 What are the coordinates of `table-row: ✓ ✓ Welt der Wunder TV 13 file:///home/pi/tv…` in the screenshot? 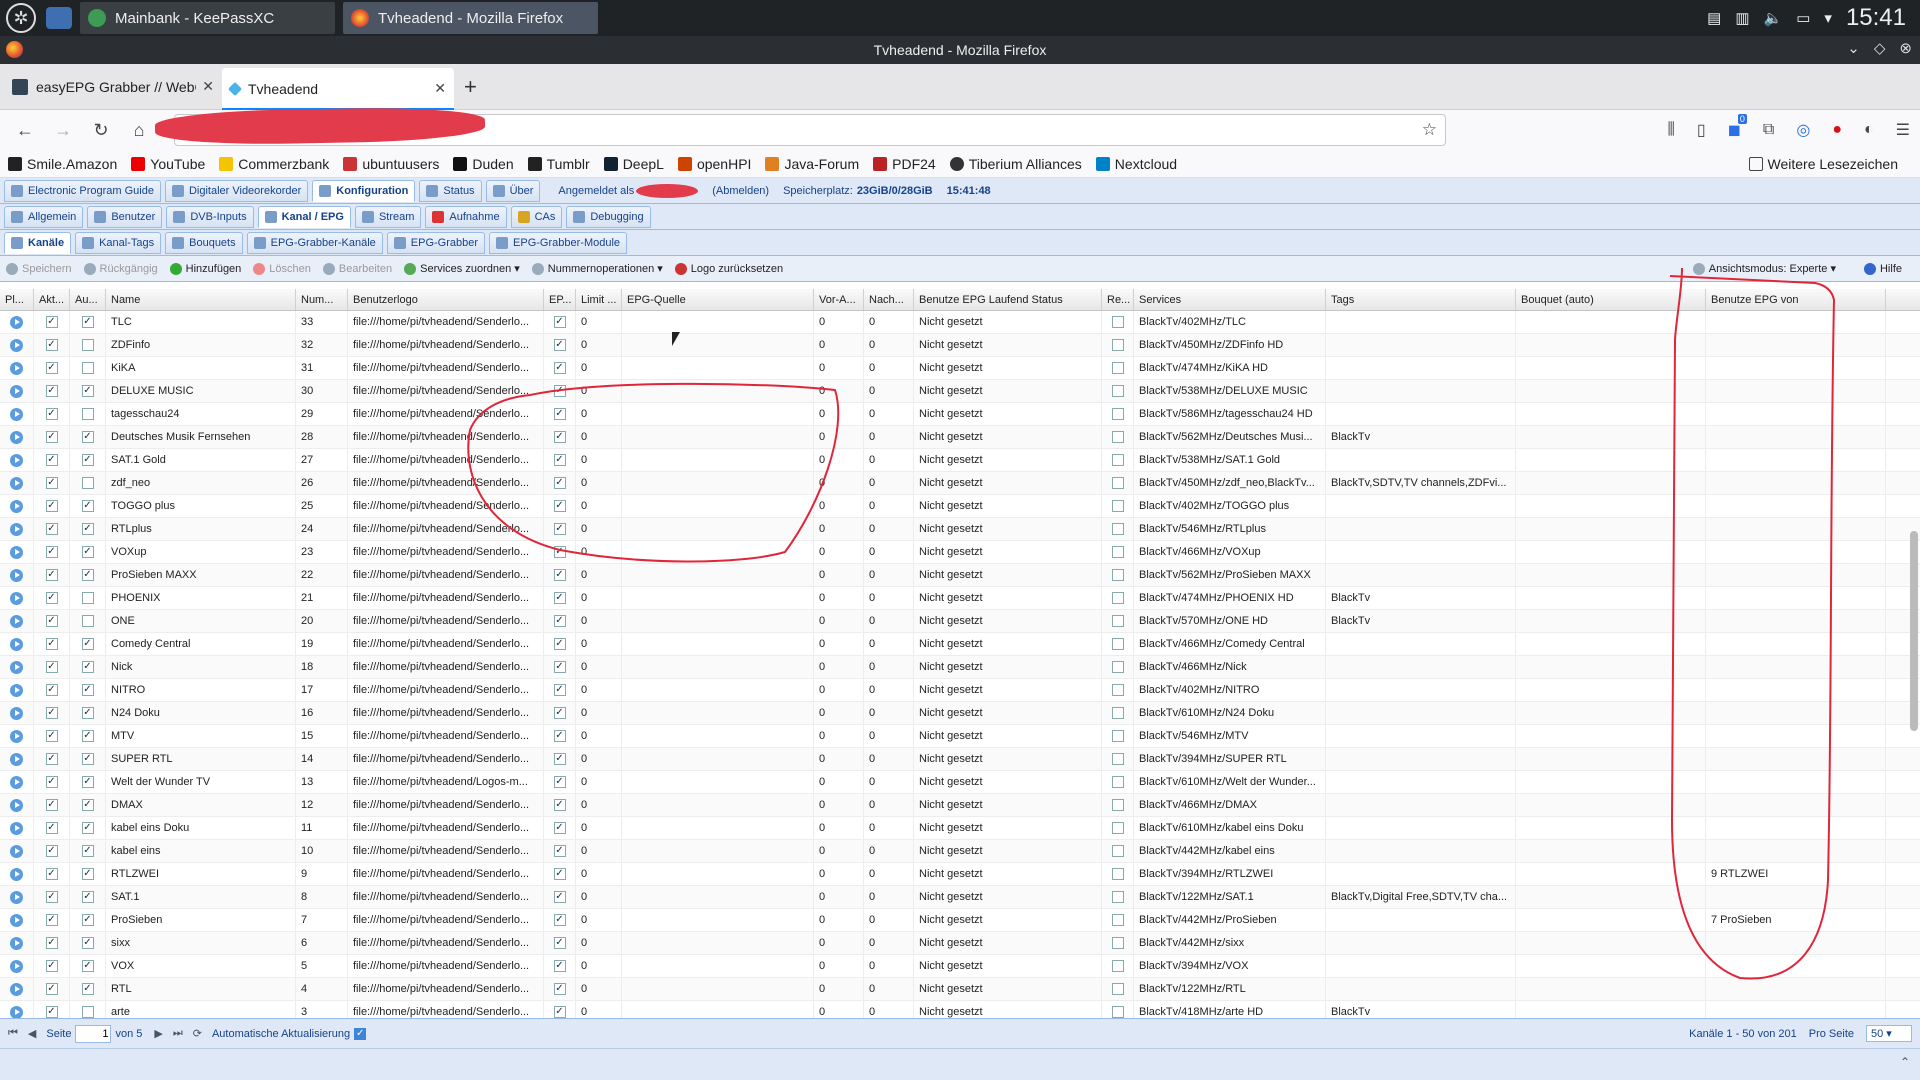 It's located at (960, 782).